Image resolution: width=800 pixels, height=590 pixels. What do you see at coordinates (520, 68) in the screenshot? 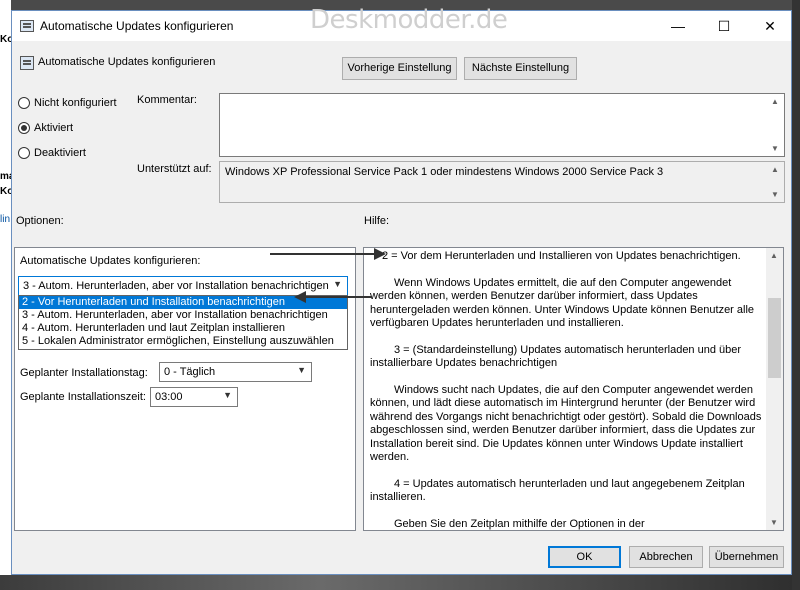
I see `next-setting-button: Nächste Einstellung` at bounding box center [520, 68].